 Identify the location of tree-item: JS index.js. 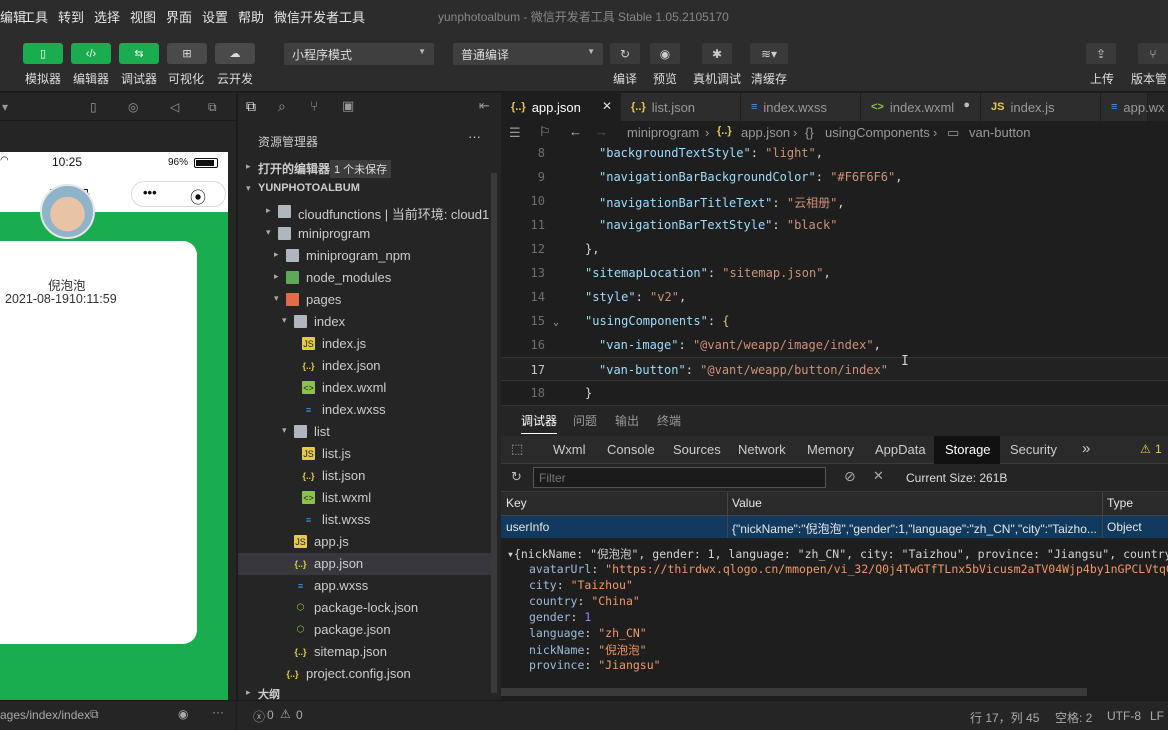
(367, 344).